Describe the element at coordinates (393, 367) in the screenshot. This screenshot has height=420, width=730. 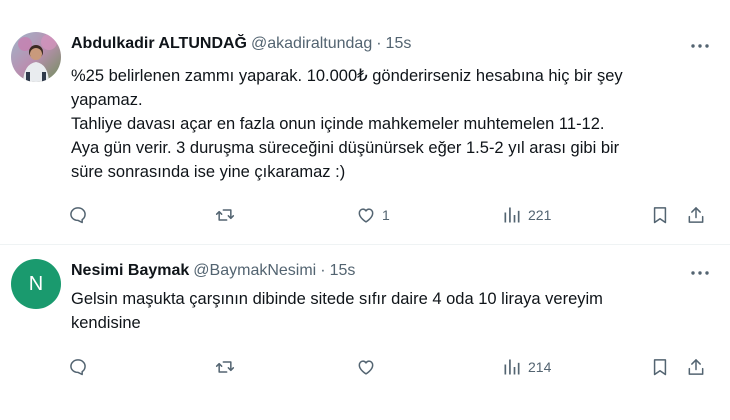
I see `tweet-actions: 214` at that location.